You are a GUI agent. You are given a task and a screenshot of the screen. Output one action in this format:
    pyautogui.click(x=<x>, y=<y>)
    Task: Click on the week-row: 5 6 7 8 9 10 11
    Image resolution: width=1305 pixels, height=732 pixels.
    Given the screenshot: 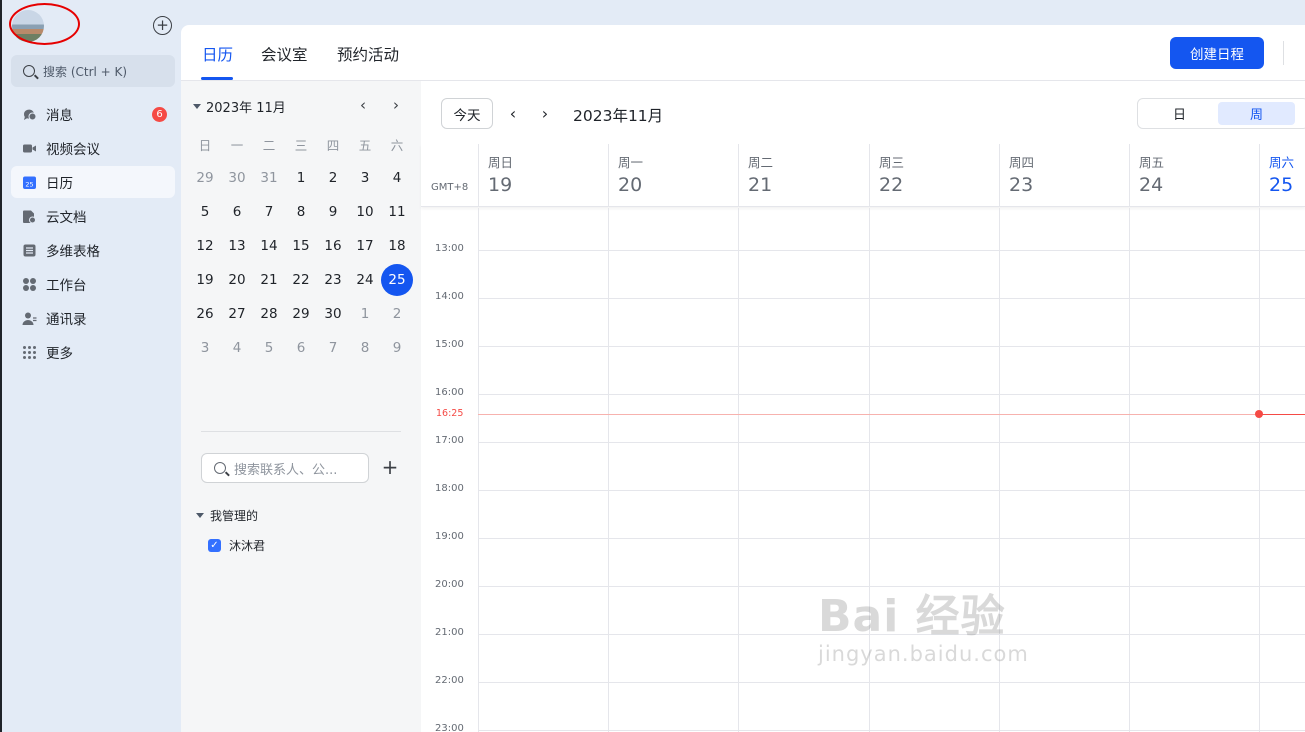 What is the action you would take?
    pyautogui.click(x=301, y=212)
    